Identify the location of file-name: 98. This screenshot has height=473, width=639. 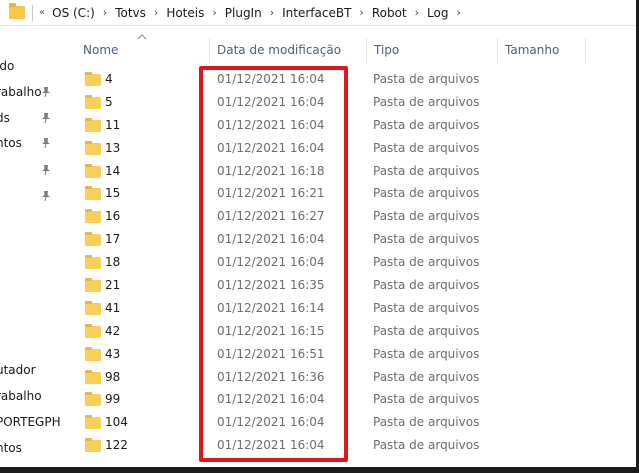
(113, 376).